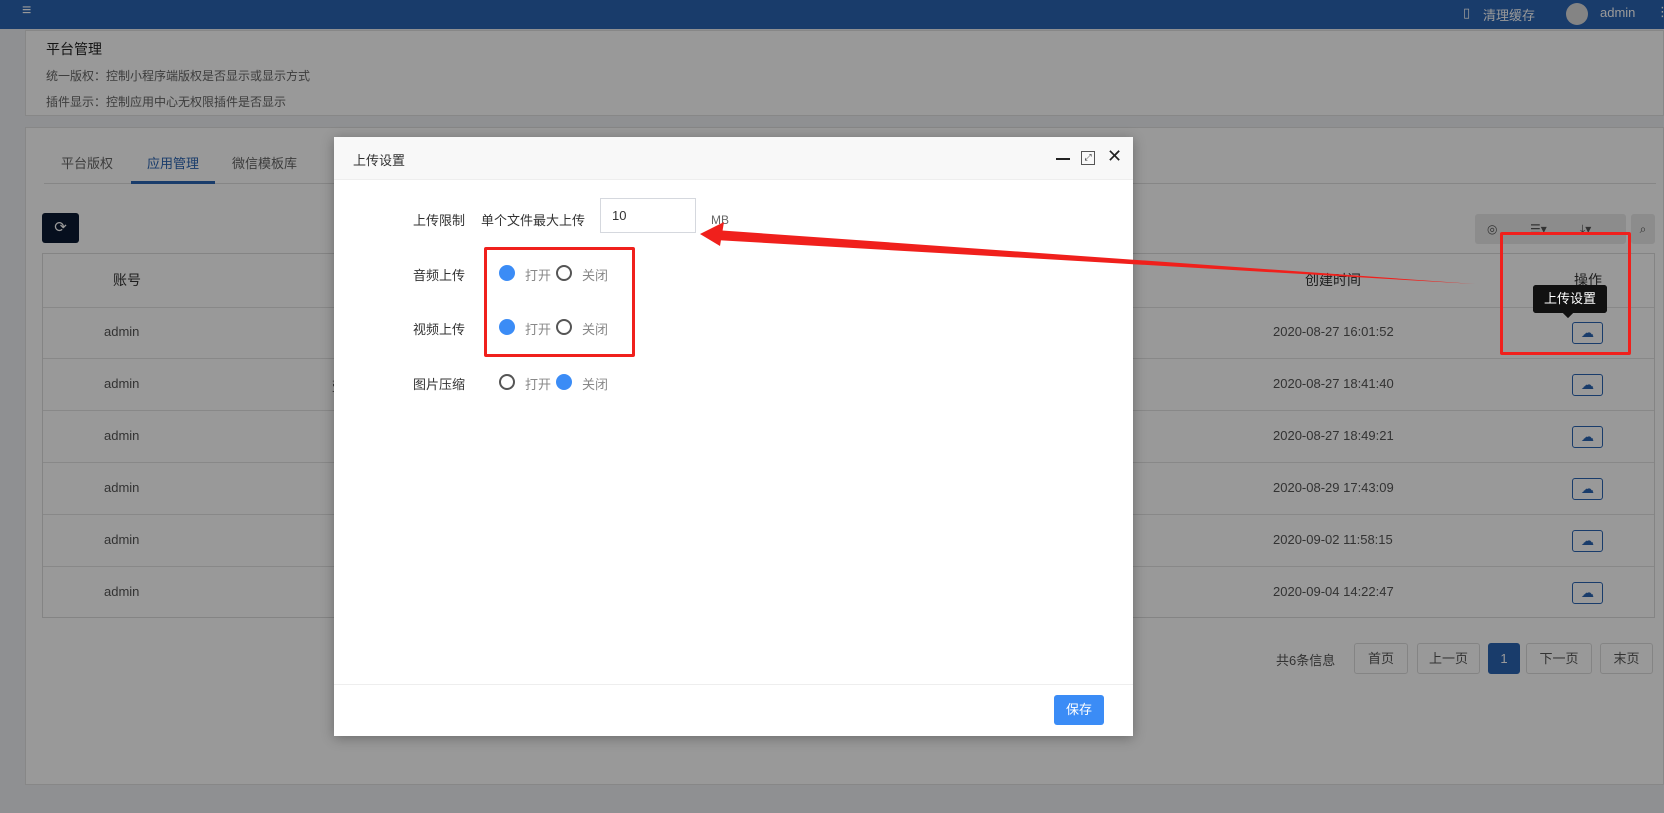 The image size is (1664, 813). I want to click on arrow-head, so click(712, 234).